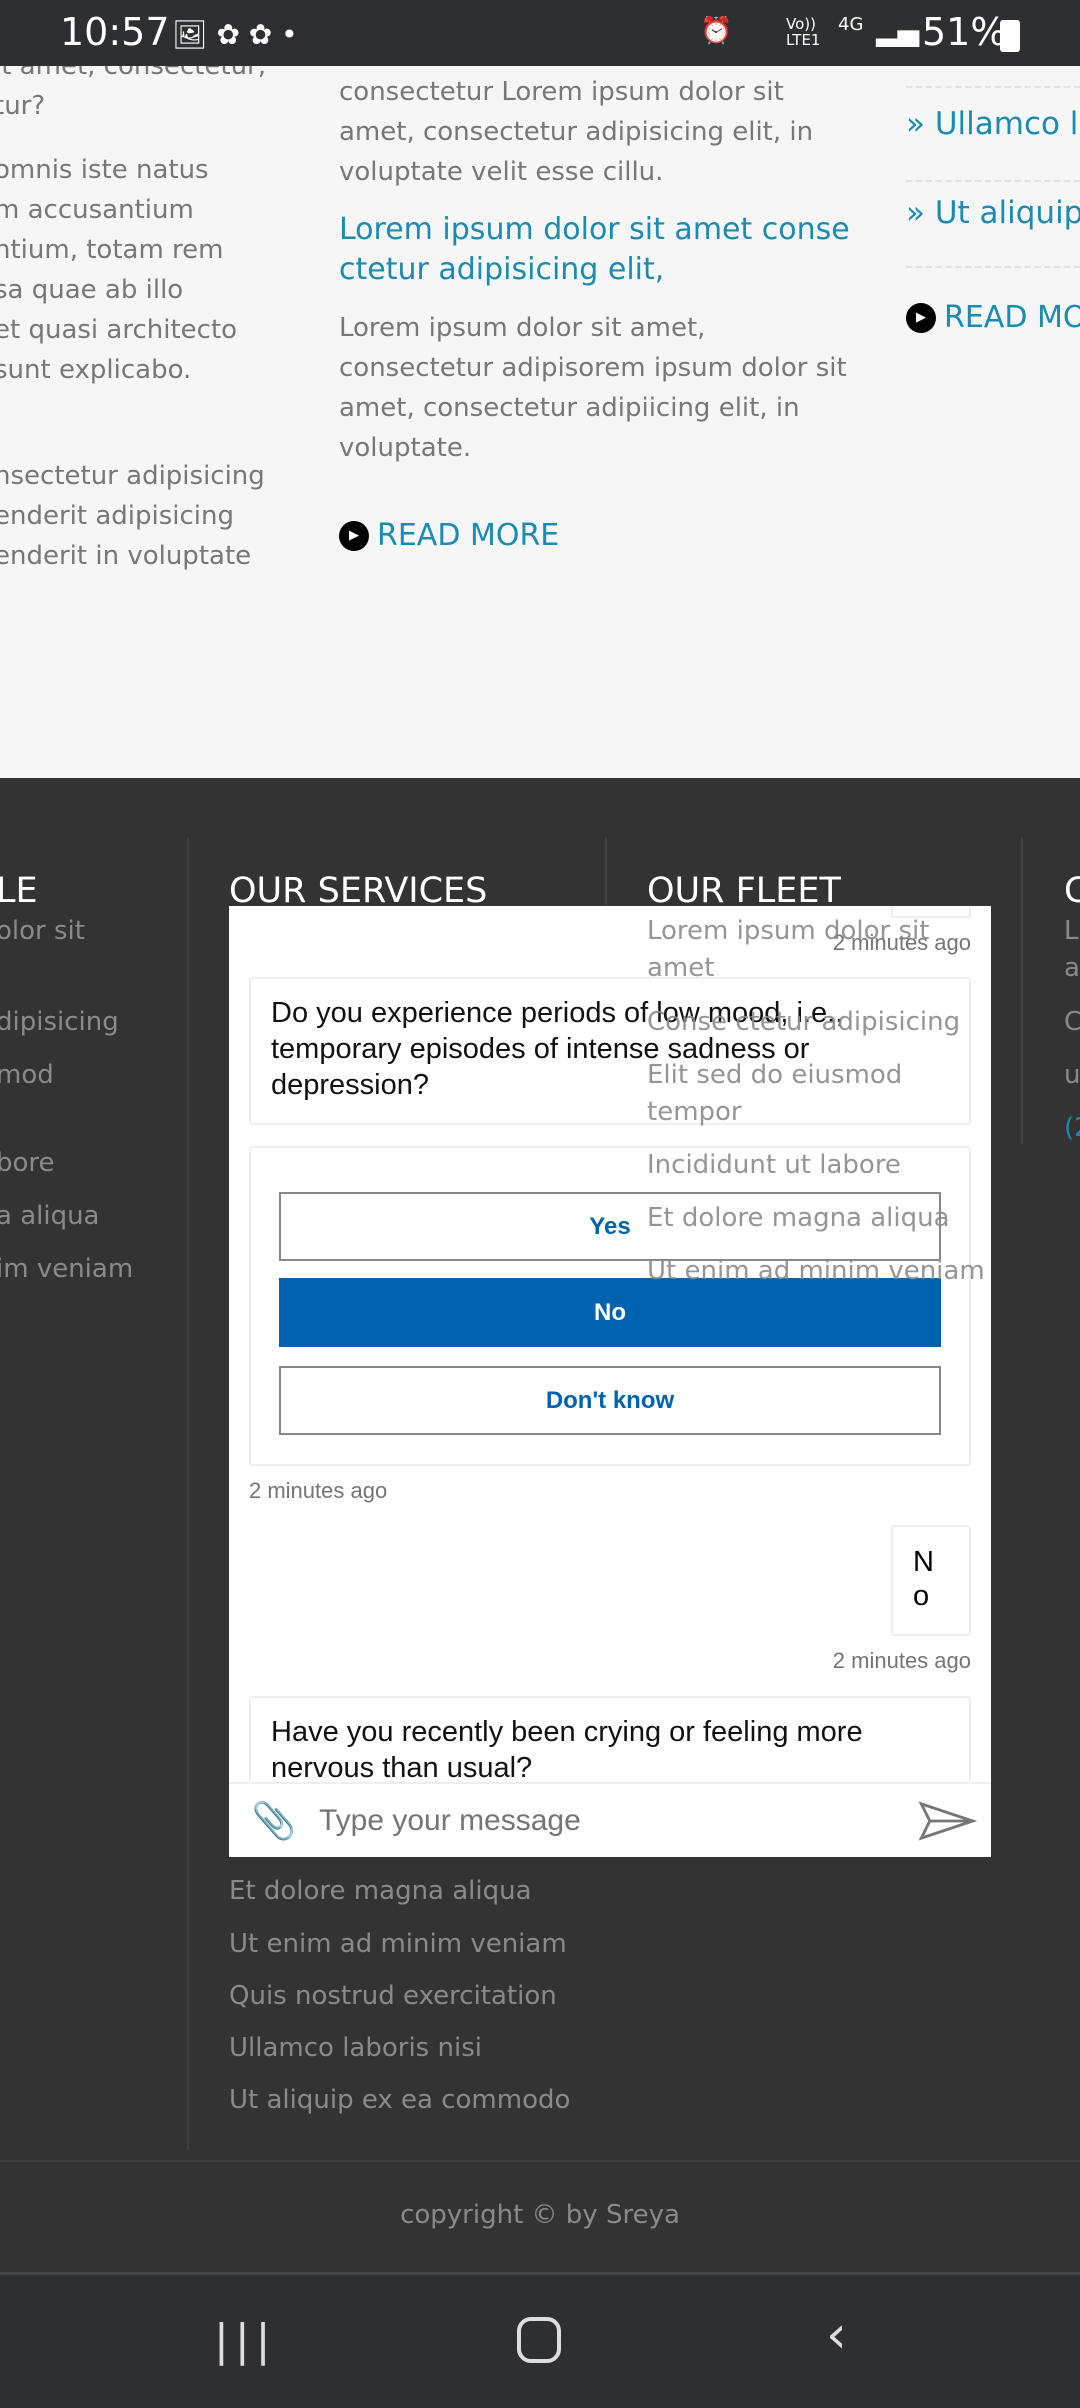 Image resolution: width=1080 pixels, height=2408 pixels. I want to click on option-dont-know-button: Don't know, so click(610, 1400).